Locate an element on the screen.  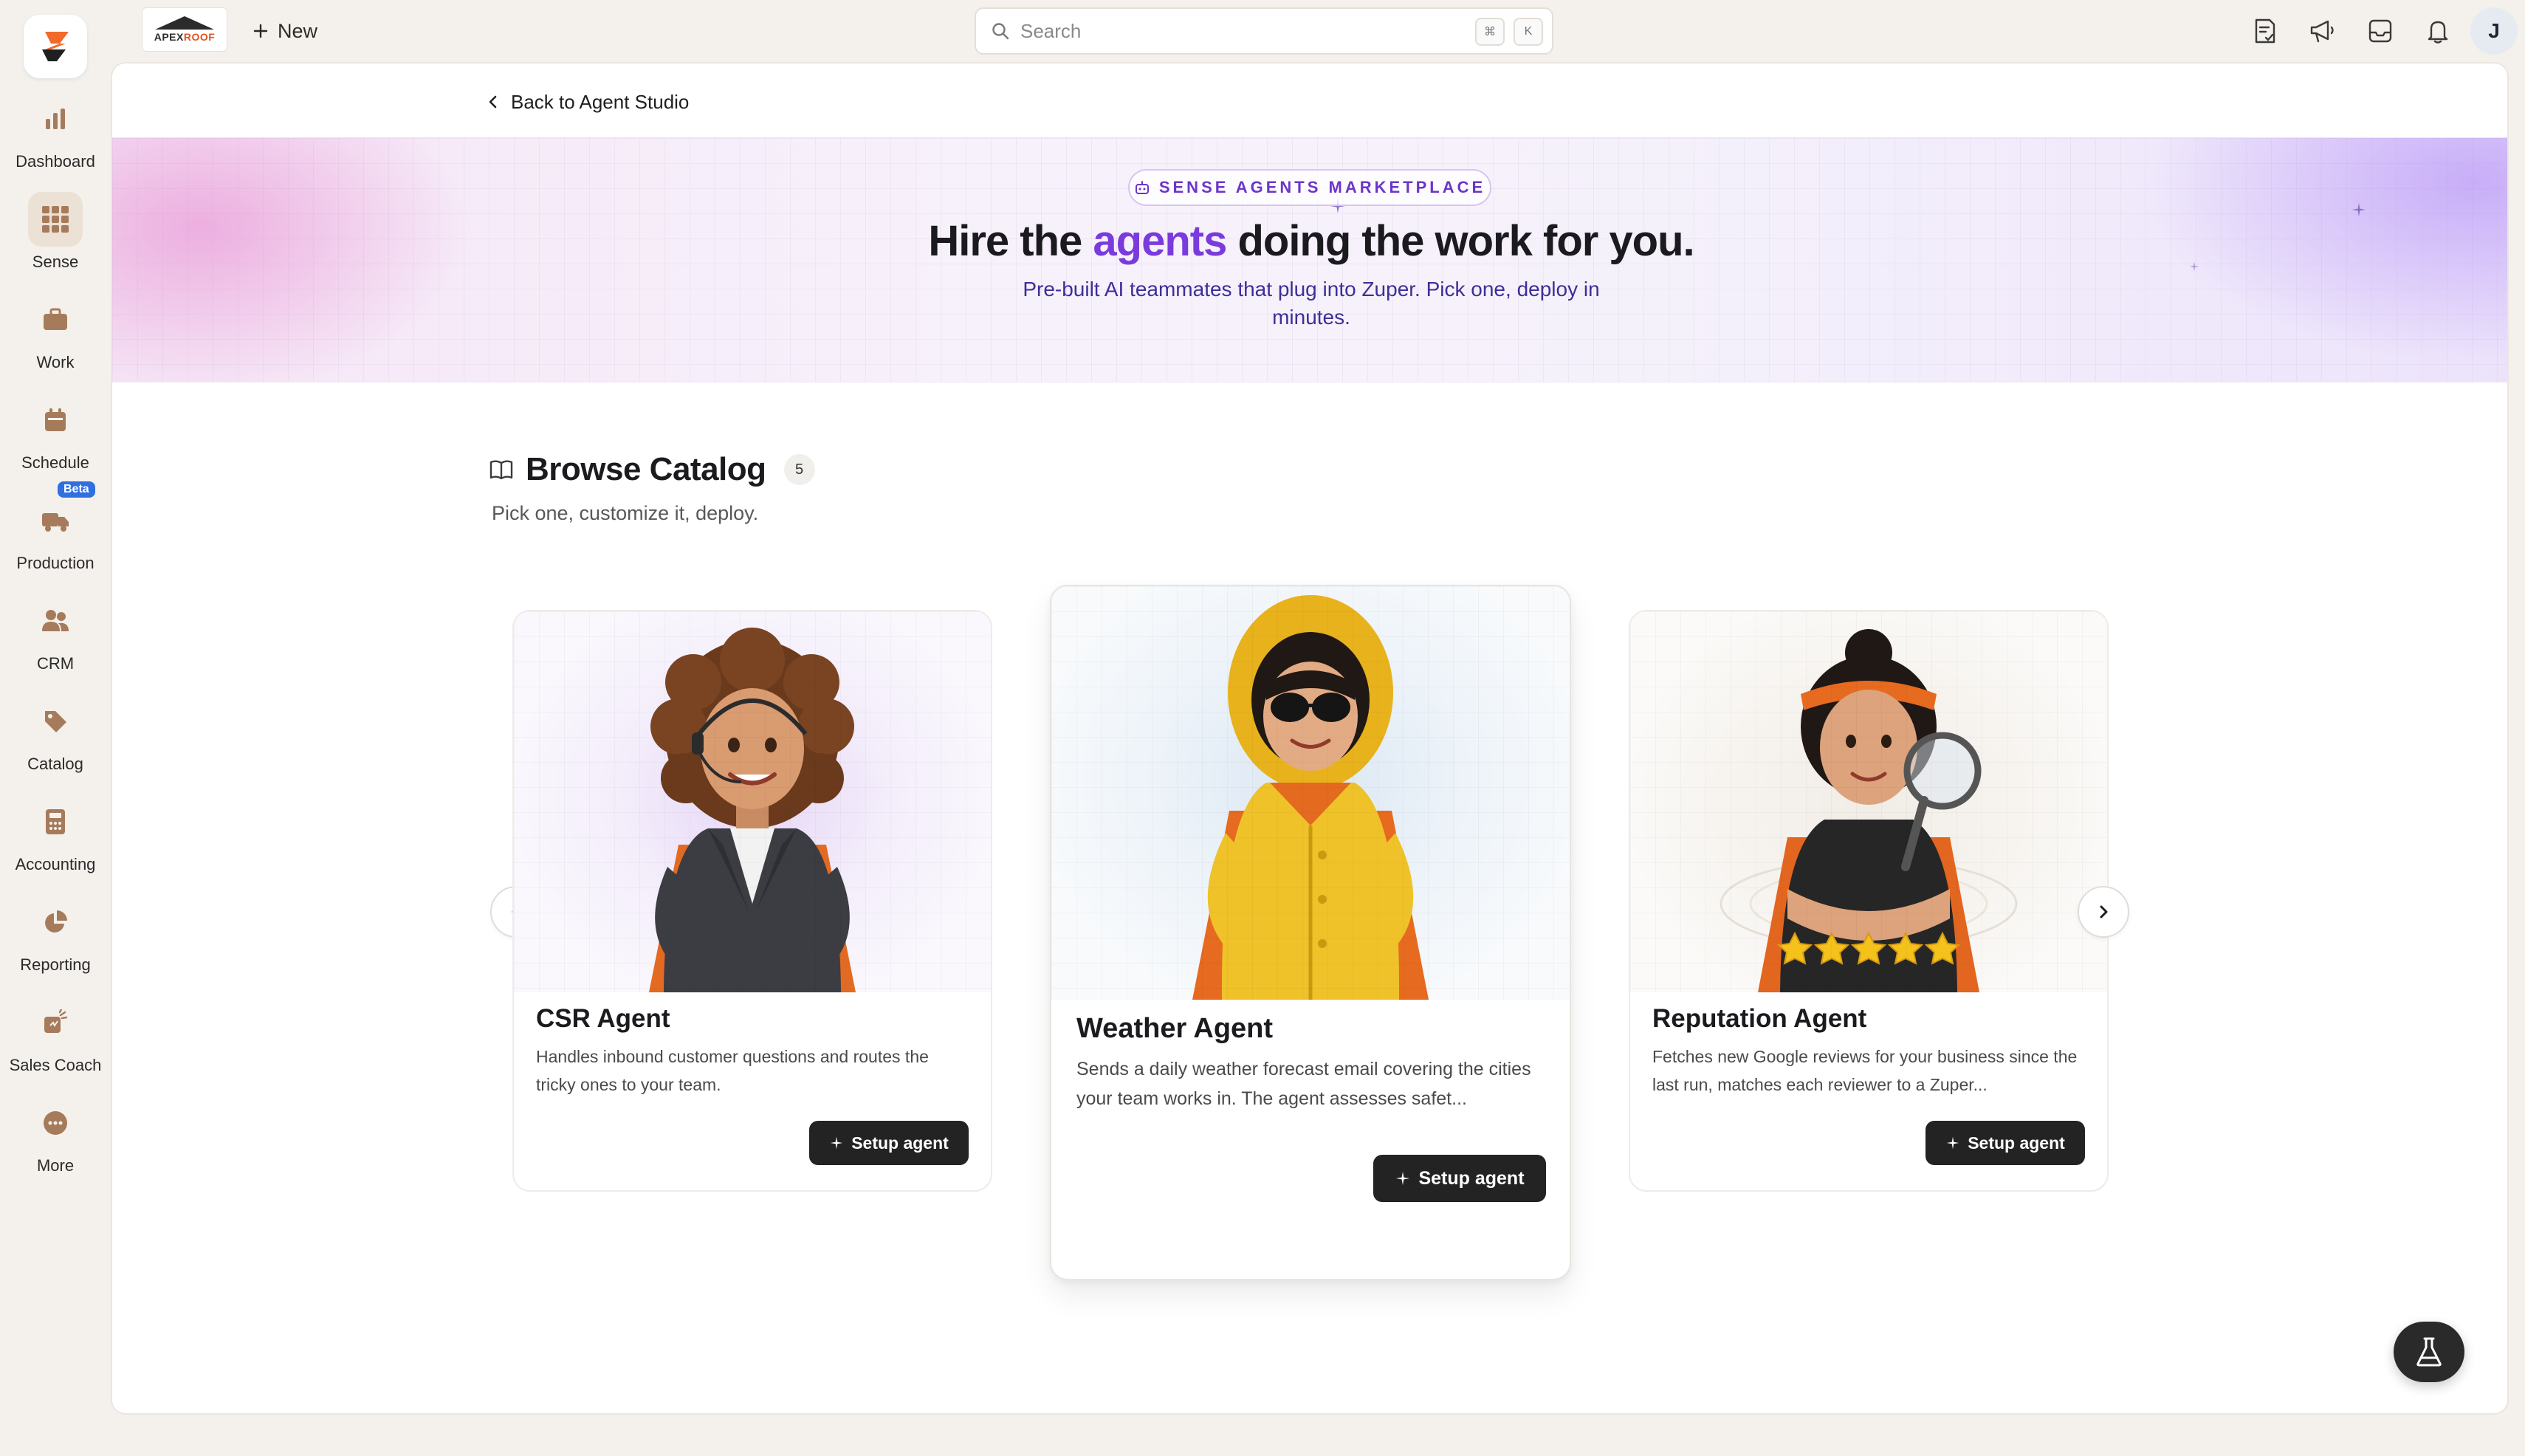
new-button: New is located at coordinates (285, 31).